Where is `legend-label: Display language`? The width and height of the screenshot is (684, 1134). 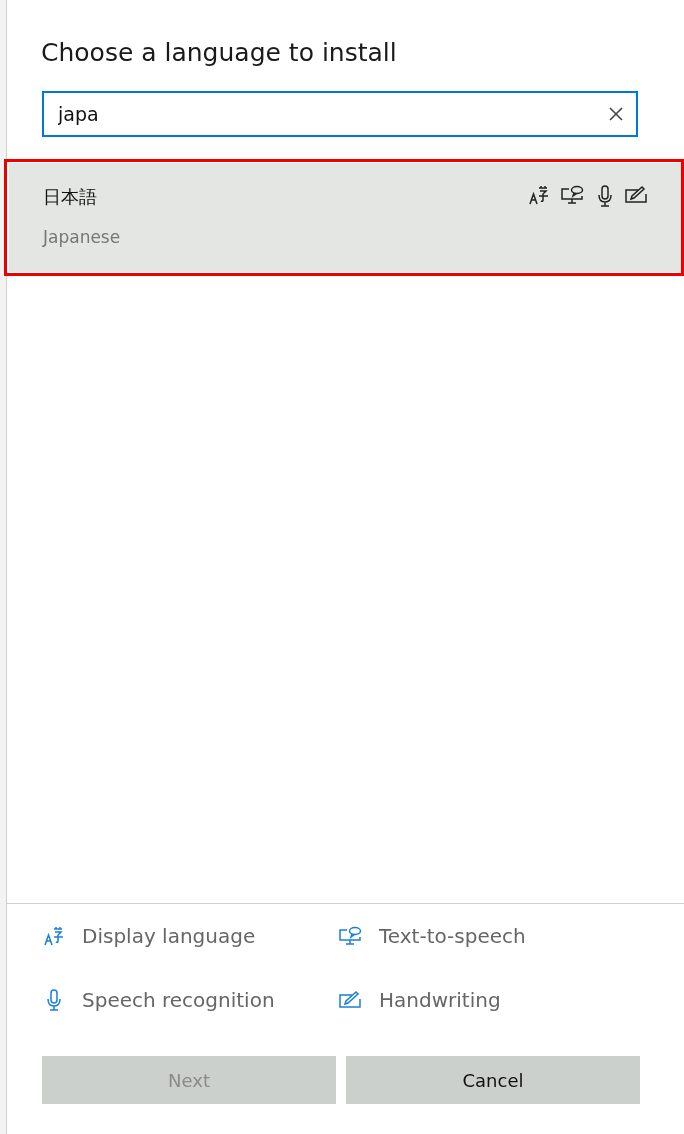 legend-label: Display language is located at coordinates (169, 936).